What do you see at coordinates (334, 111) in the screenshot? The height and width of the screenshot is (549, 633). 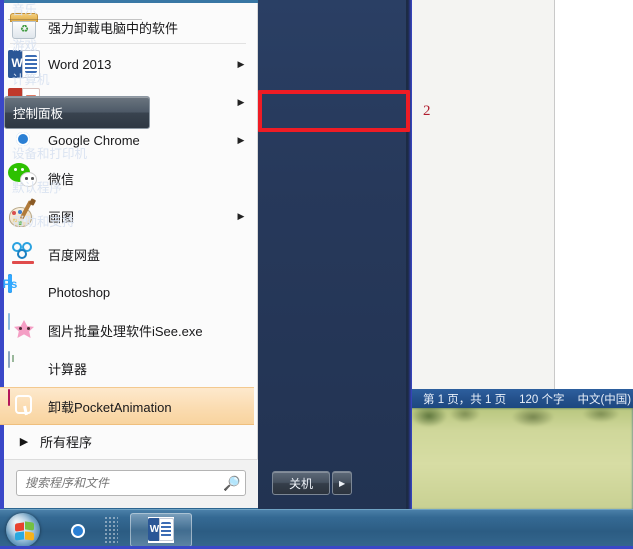 I see `annotation-box-control-panel` at bounding box center [334, 111].